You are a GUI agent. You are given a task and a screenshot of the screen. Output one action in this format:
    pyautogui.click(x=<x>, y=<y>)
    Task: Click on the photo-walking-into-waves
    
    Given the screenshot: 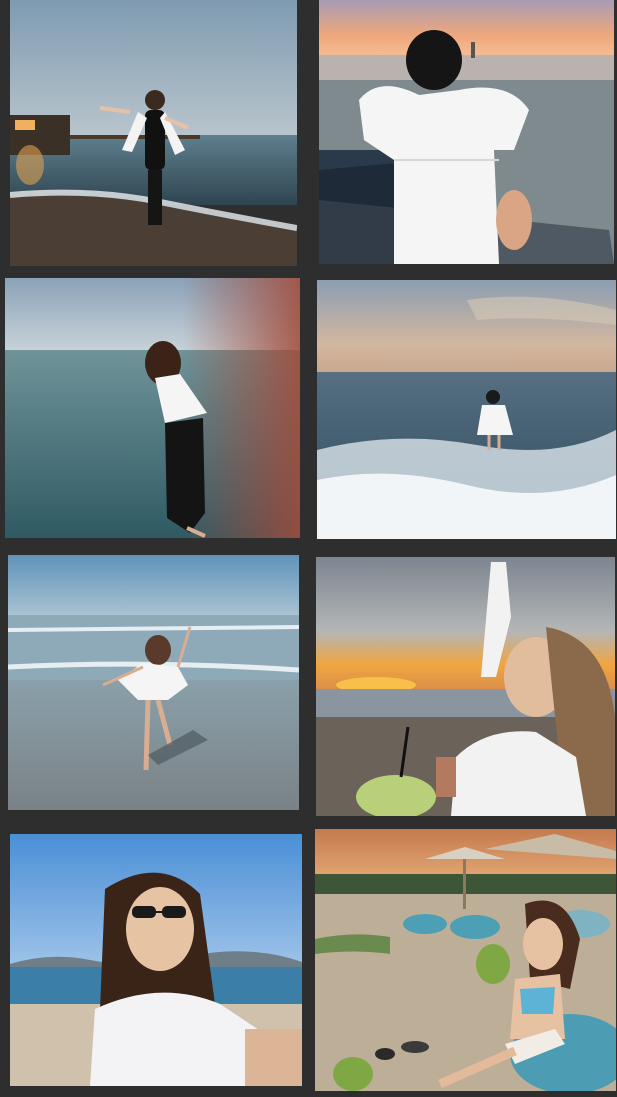 What is the action you would take?
    pyautogui.click(x=466, y=409)
    